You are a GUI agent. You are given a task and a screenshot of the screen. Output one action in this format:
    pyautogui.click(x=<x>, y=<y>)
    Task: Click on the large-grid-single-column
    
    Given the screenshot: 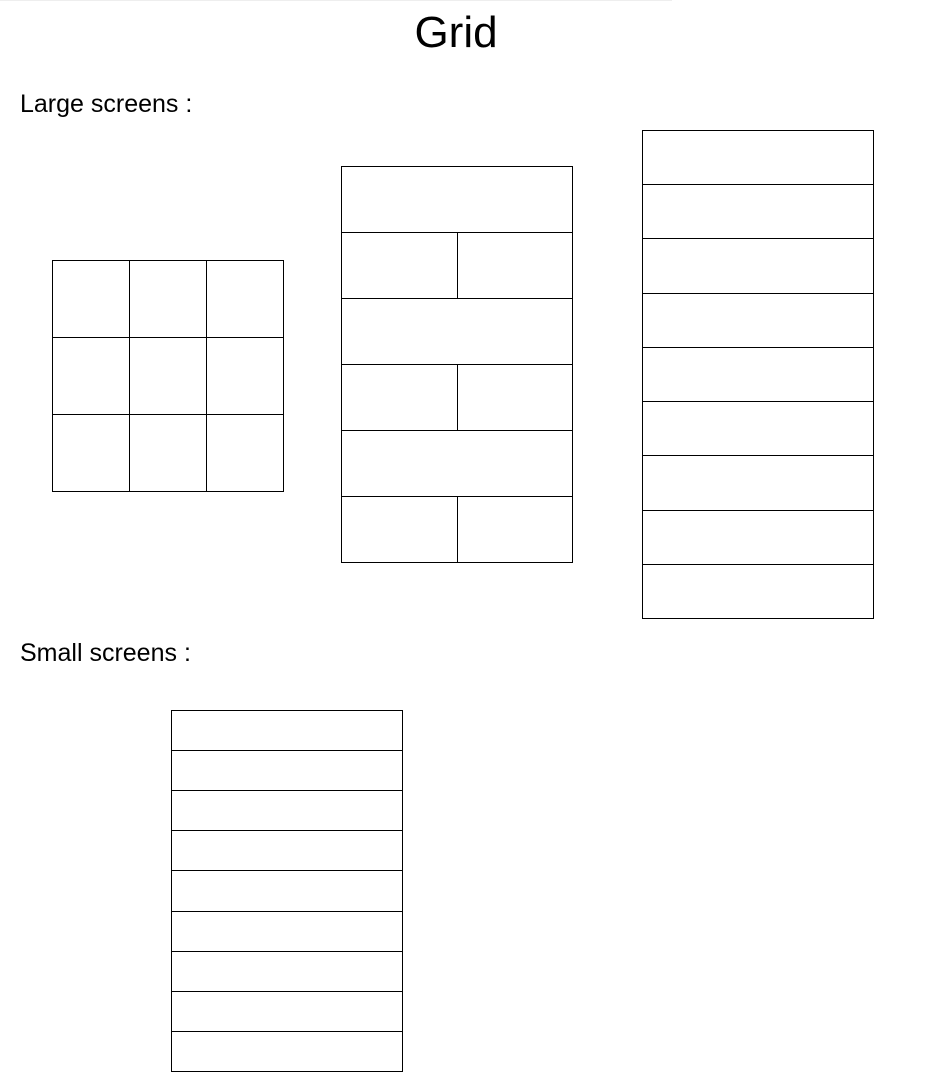 What is the action you would take?
    pyautogui.click(x=758, y=374)
    